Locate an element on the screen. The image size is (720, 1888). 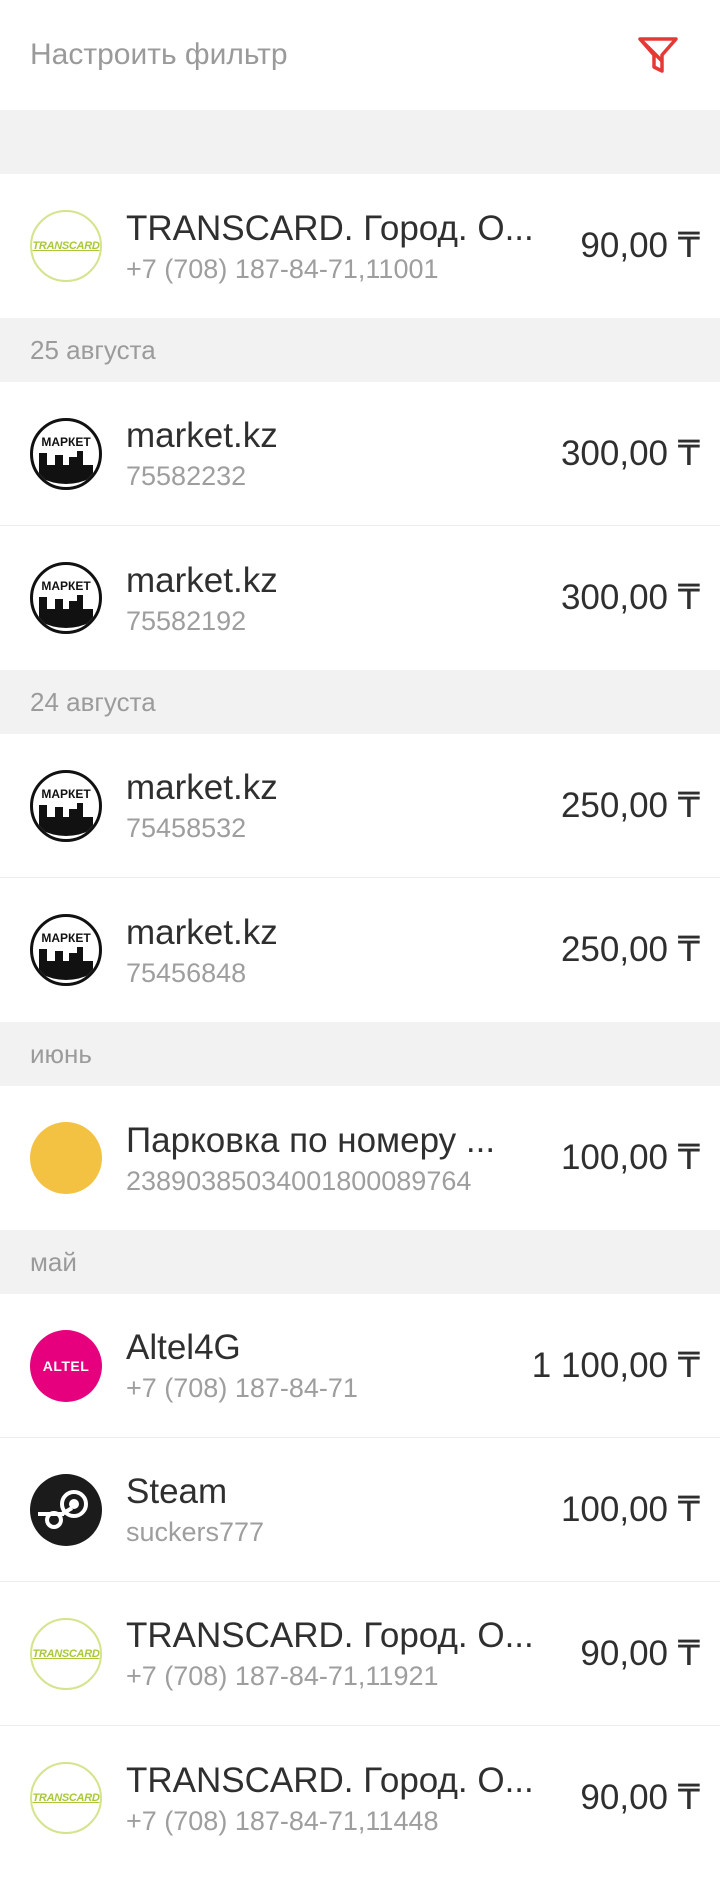
date-header: 24 августа is located at coordinates (360, 702).